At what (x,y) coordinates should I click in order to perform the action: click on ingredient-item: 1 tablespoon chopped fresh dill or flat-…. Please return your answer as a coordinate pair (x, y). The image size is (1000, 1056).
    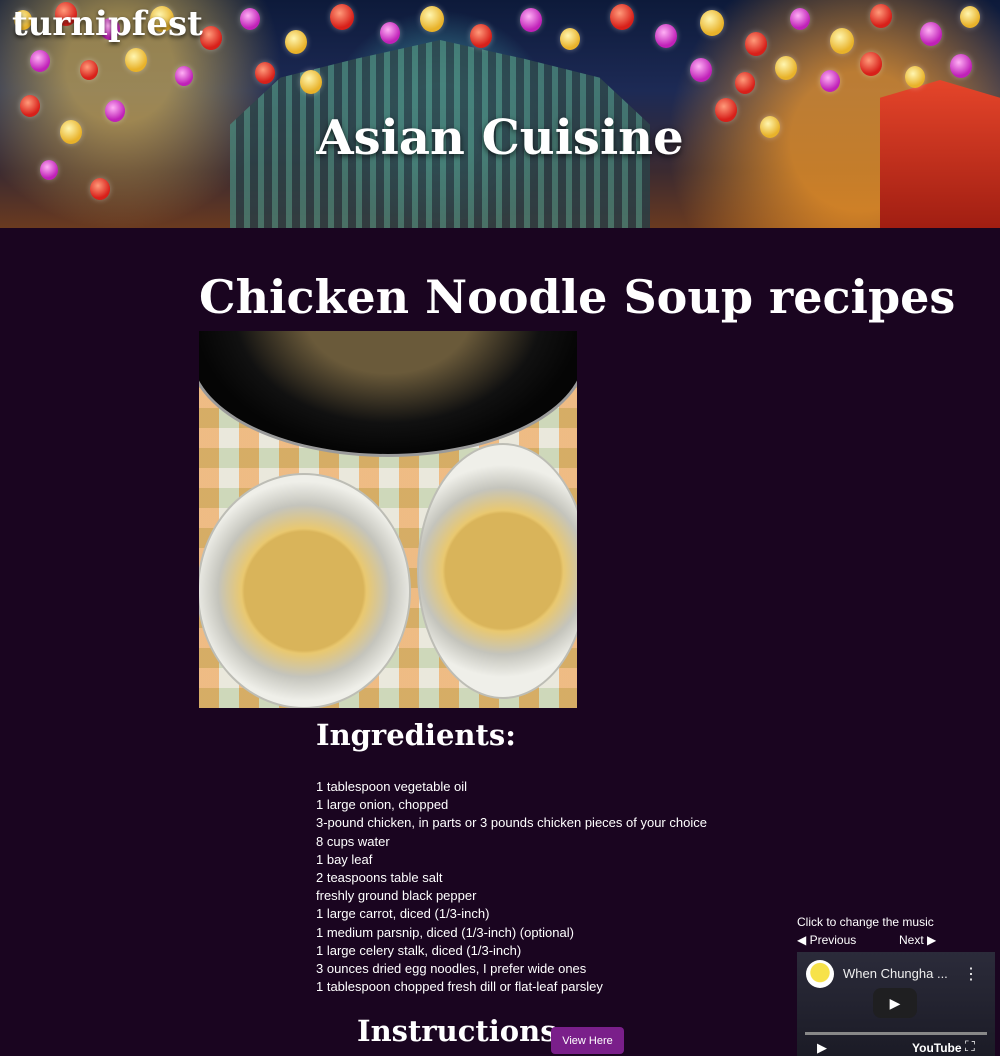
    Looking at the image, I should click on (459, 987).